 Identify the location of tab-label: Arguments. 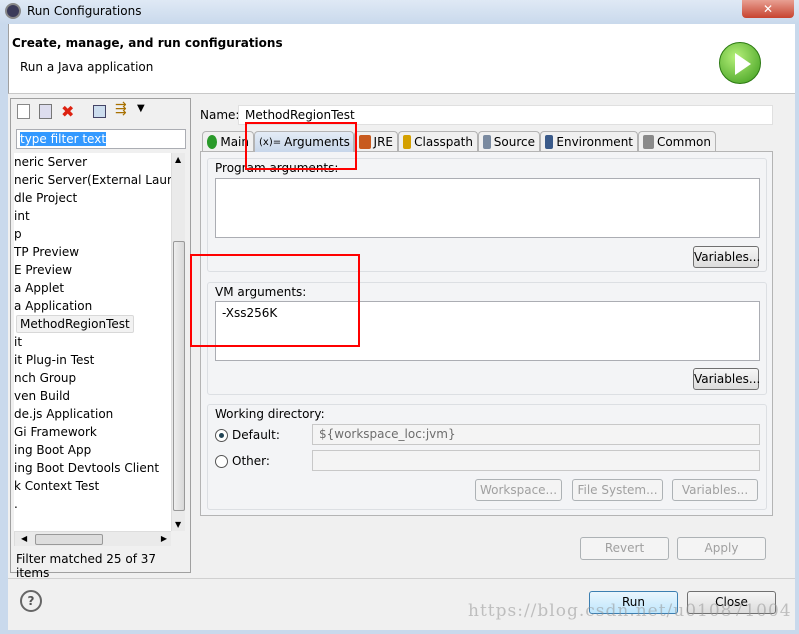
(317, 142).